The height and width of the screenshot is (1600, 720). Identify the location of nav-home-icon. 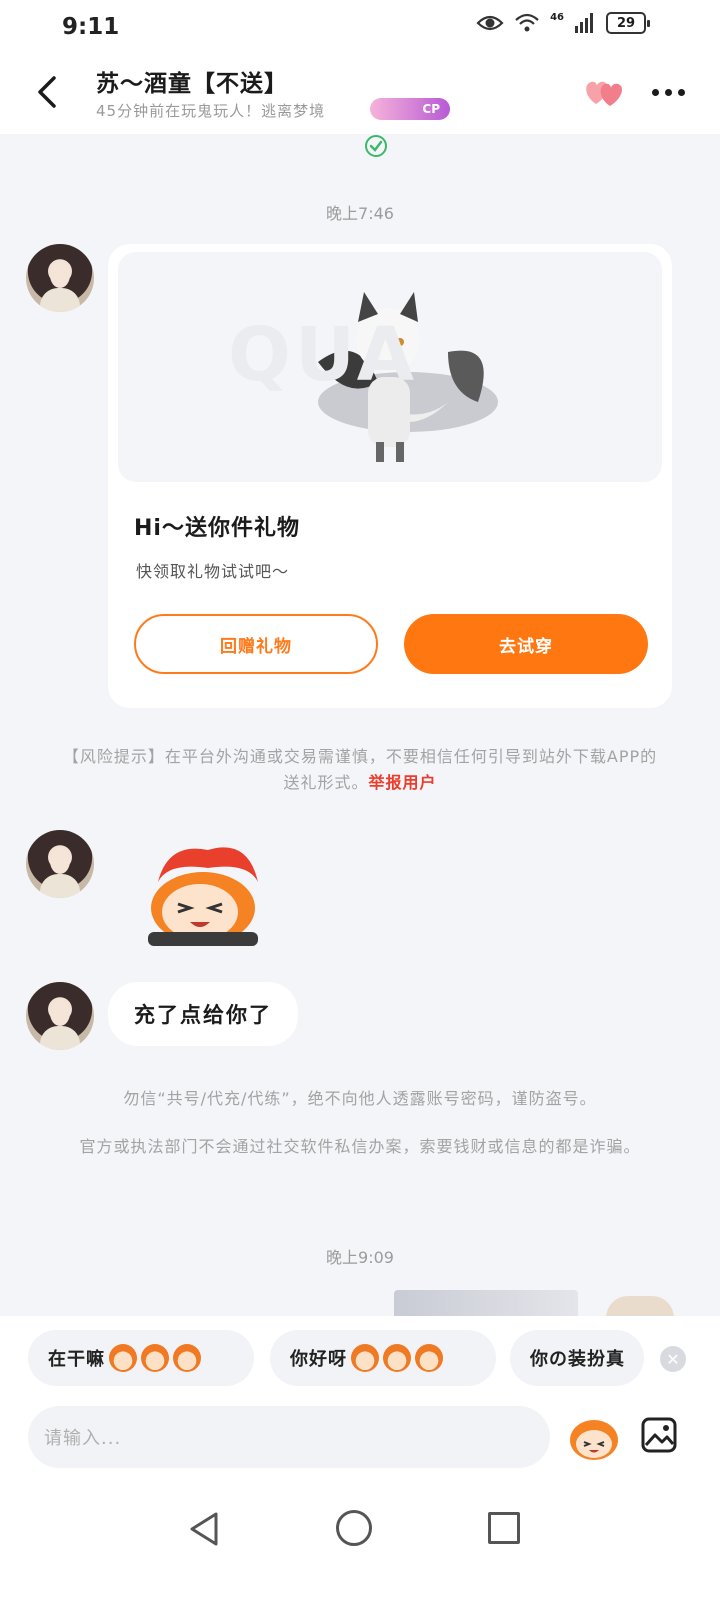
(354, 1528).